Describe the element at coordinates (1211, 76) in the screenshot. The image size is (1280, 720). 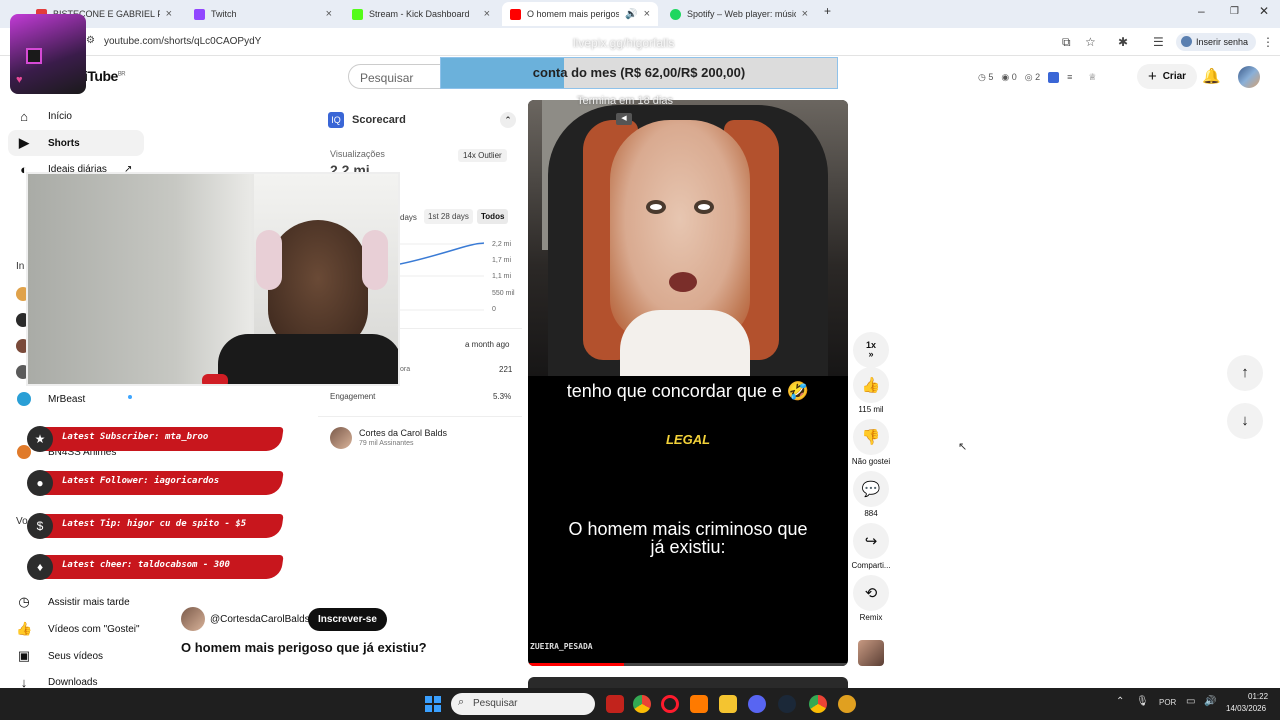
I see `notifications-bell-icon: 🔔` at that location.